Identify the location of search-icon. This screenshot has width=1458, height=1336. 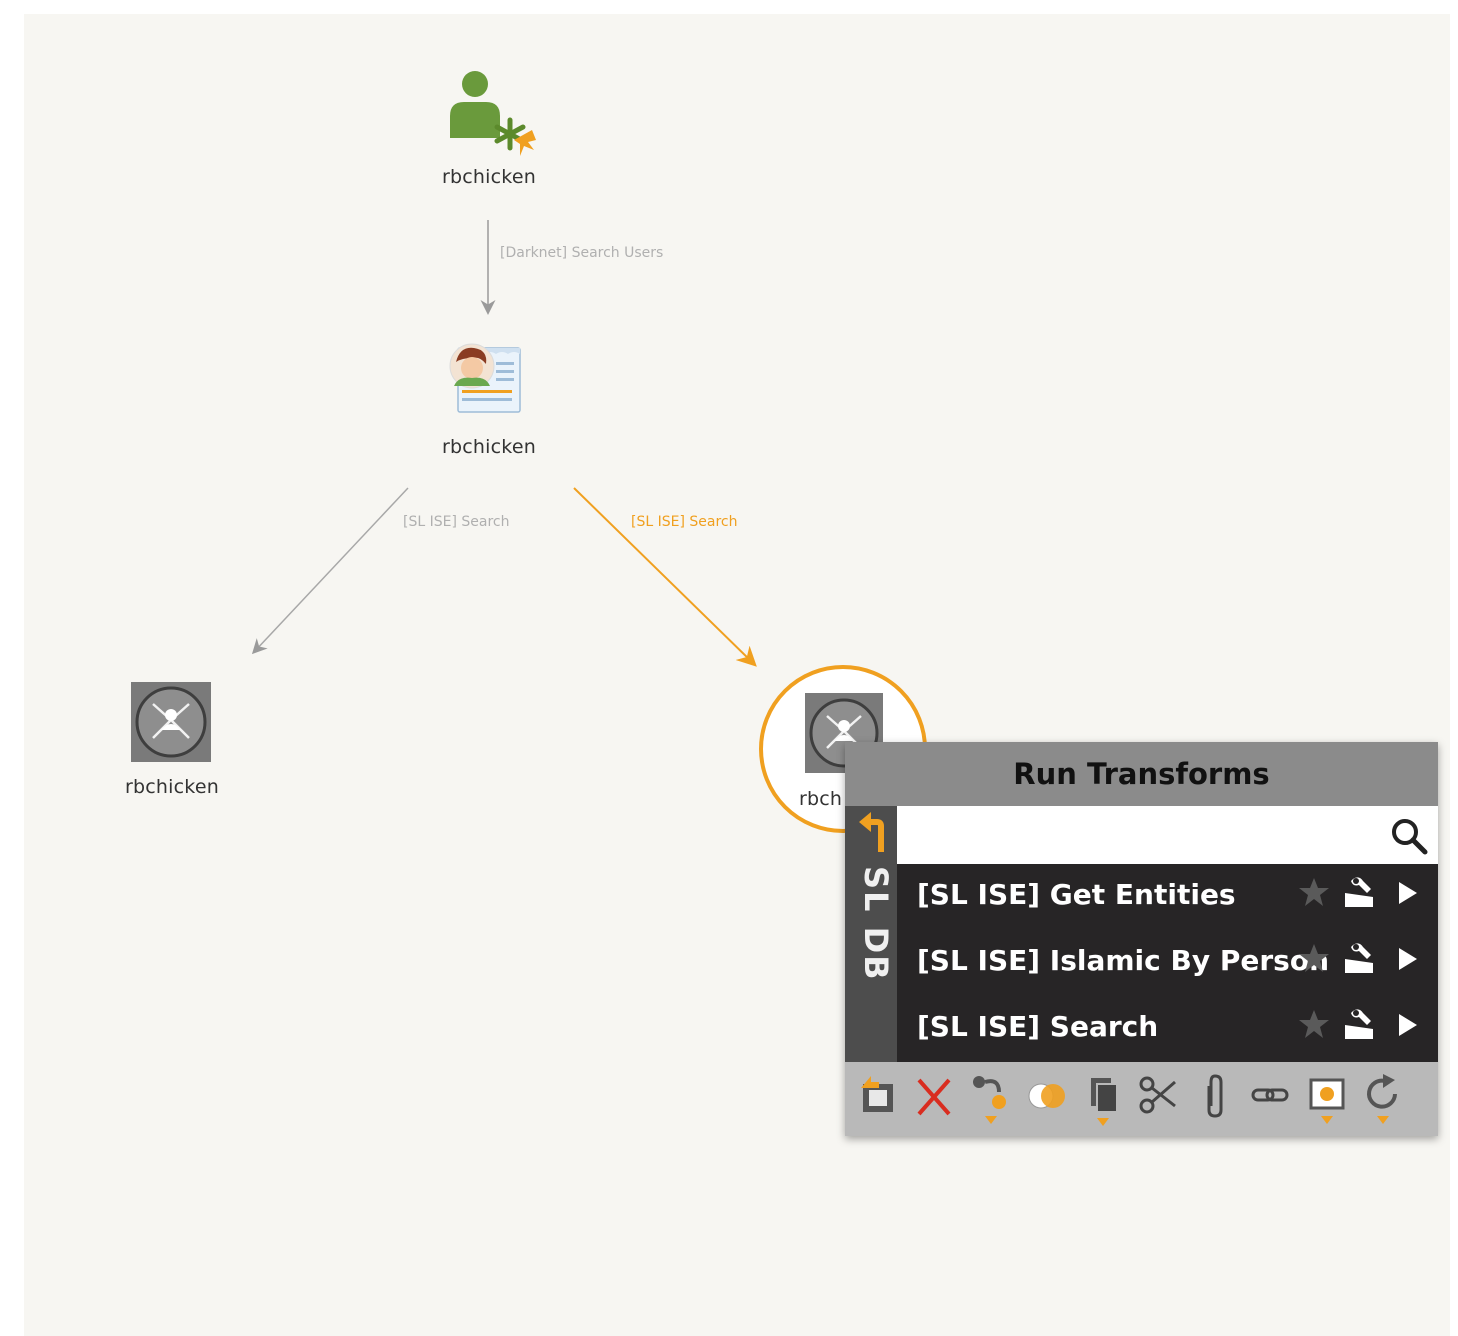
(1409, 838).